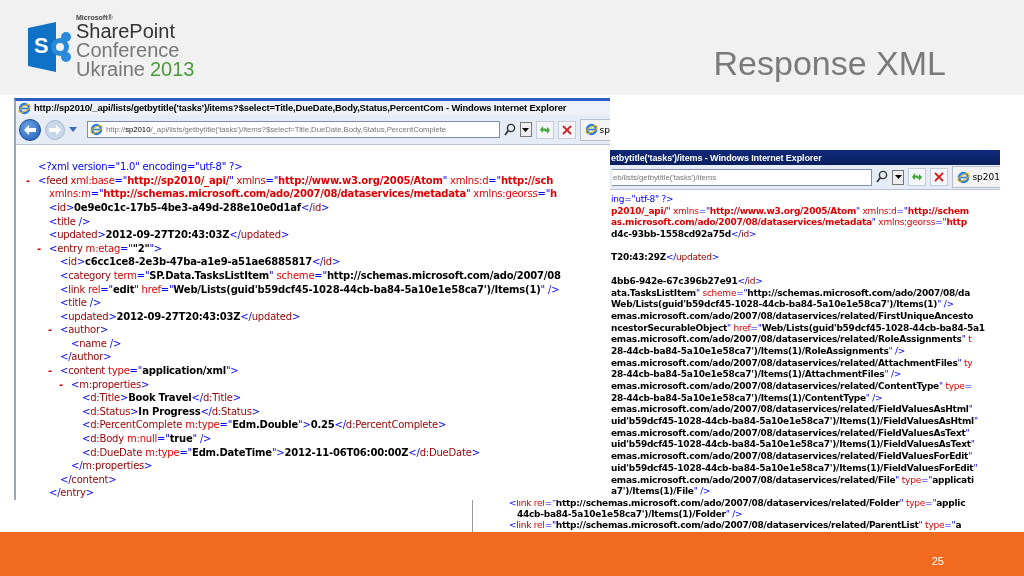 This screenshot has width=1024, height=576. Describe the element at coordinates (789, 223) in the screenshot. I see `xml-line: as.microsoft.com/ado/2007/08/dataservices/metadata" xmlns:georss="http` at that location.